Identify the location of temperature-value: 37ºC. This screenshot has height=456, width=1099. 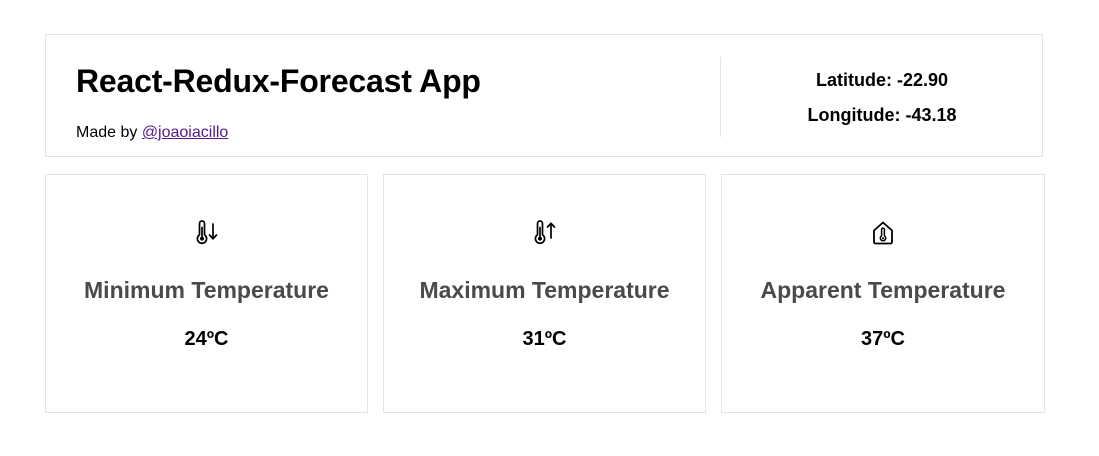
(883, 339).